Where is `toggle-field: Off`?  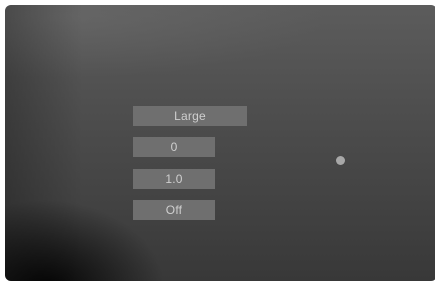 toggle-field: Off is located at coordinates (174, 210).